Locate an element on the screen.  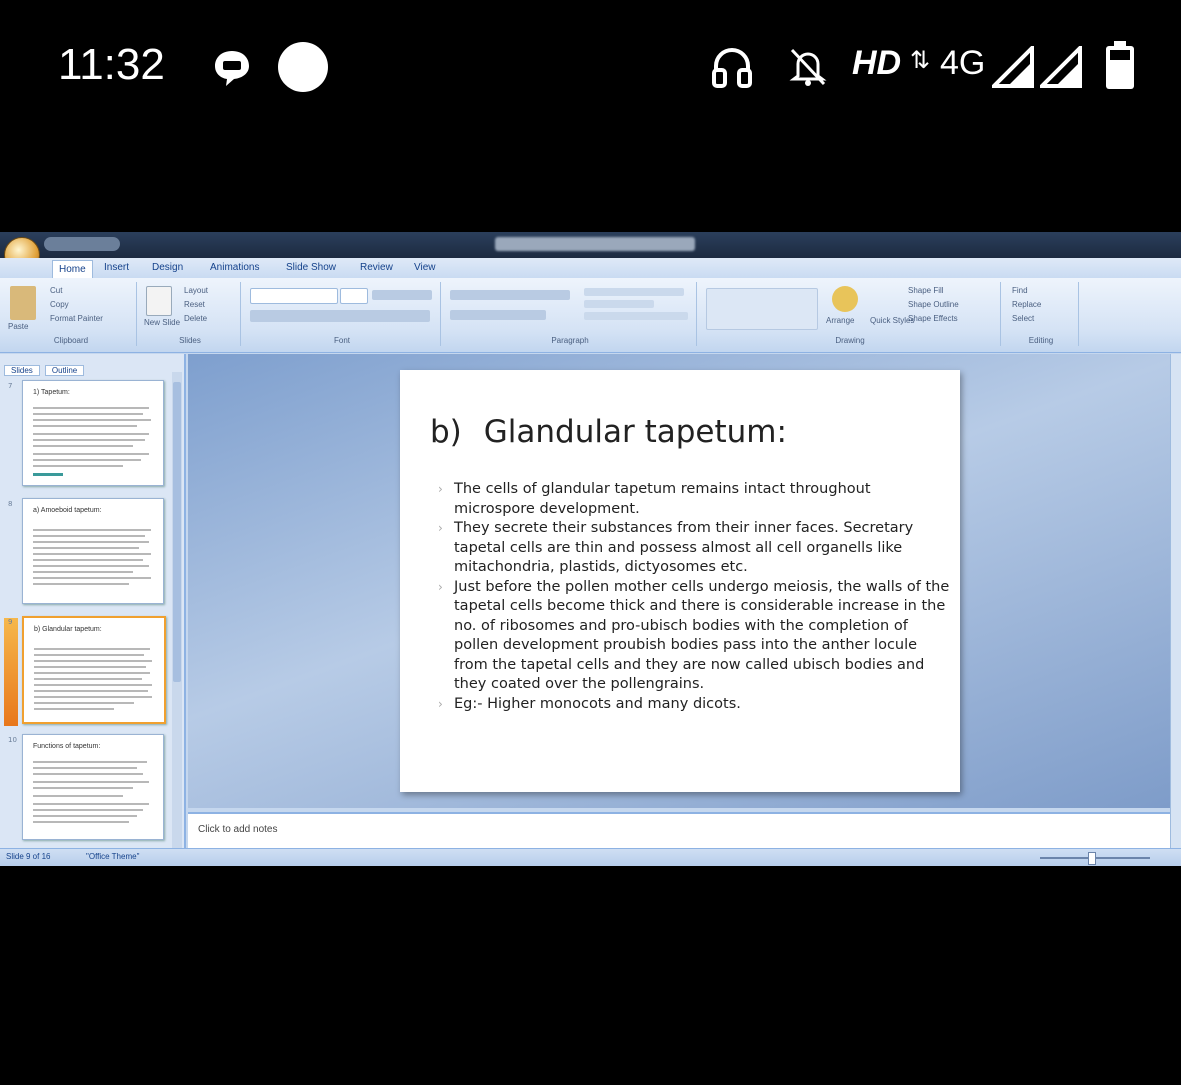
font-group: Font is located at coordinates (342, 314).